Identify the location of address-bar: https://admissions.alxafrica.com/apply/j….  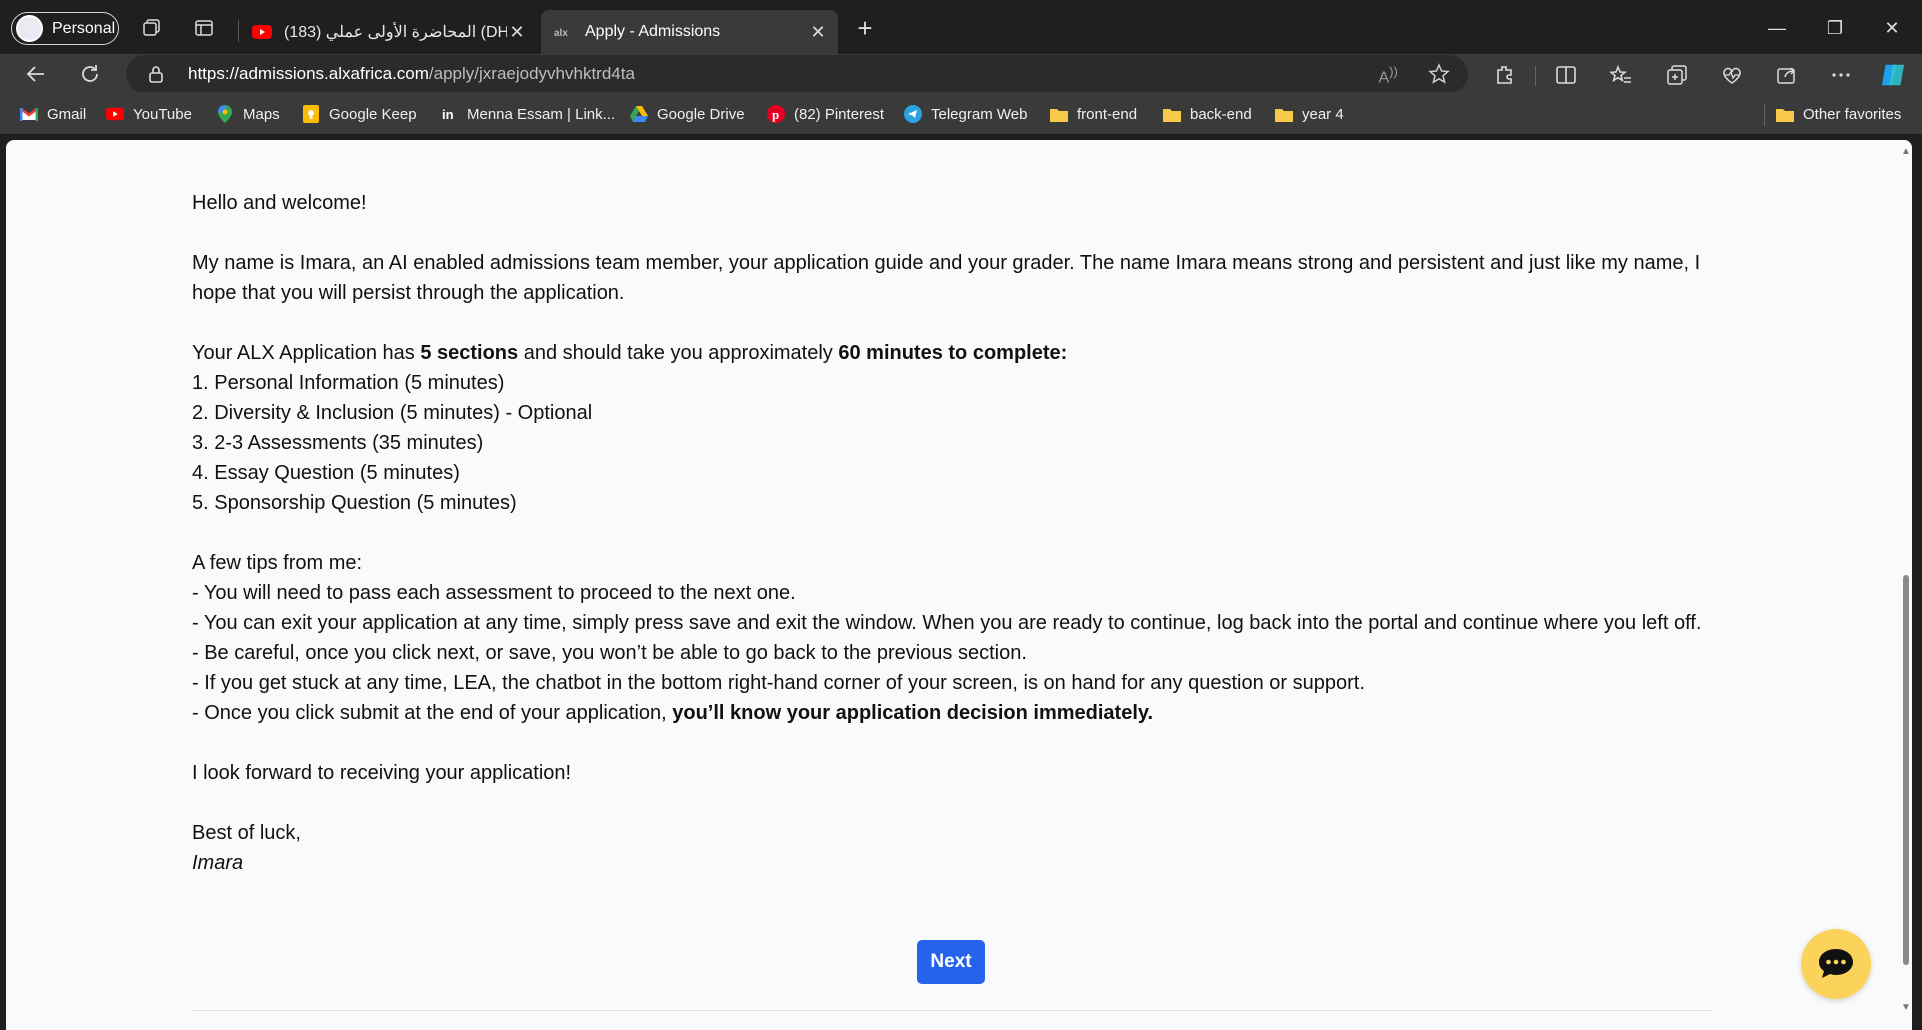
(797, 74).